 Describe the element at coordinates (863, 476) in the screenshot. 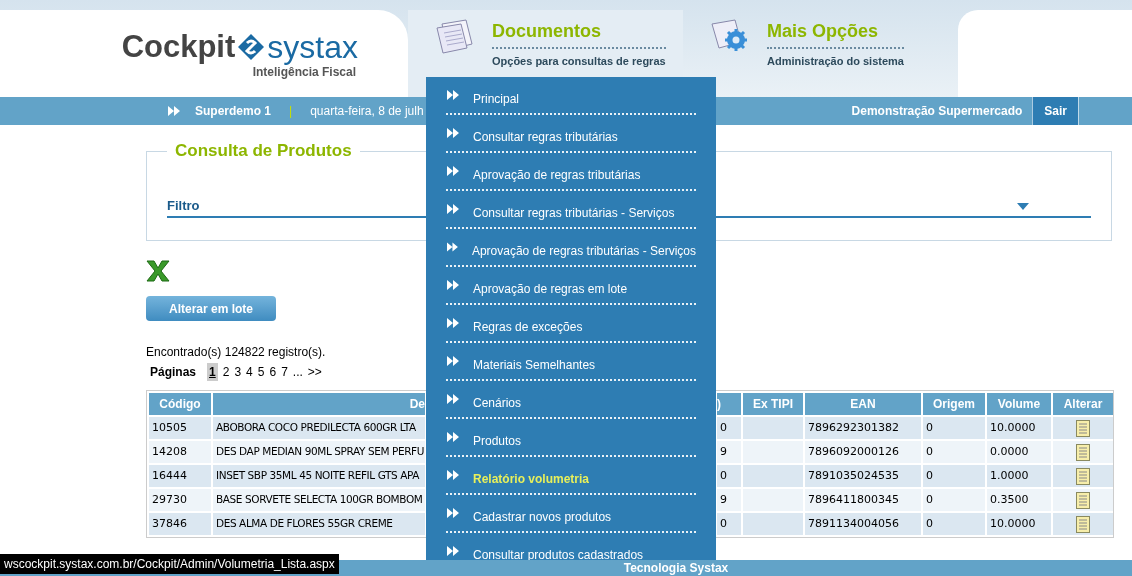

I see `table-cell: 7891035024535` at that location.